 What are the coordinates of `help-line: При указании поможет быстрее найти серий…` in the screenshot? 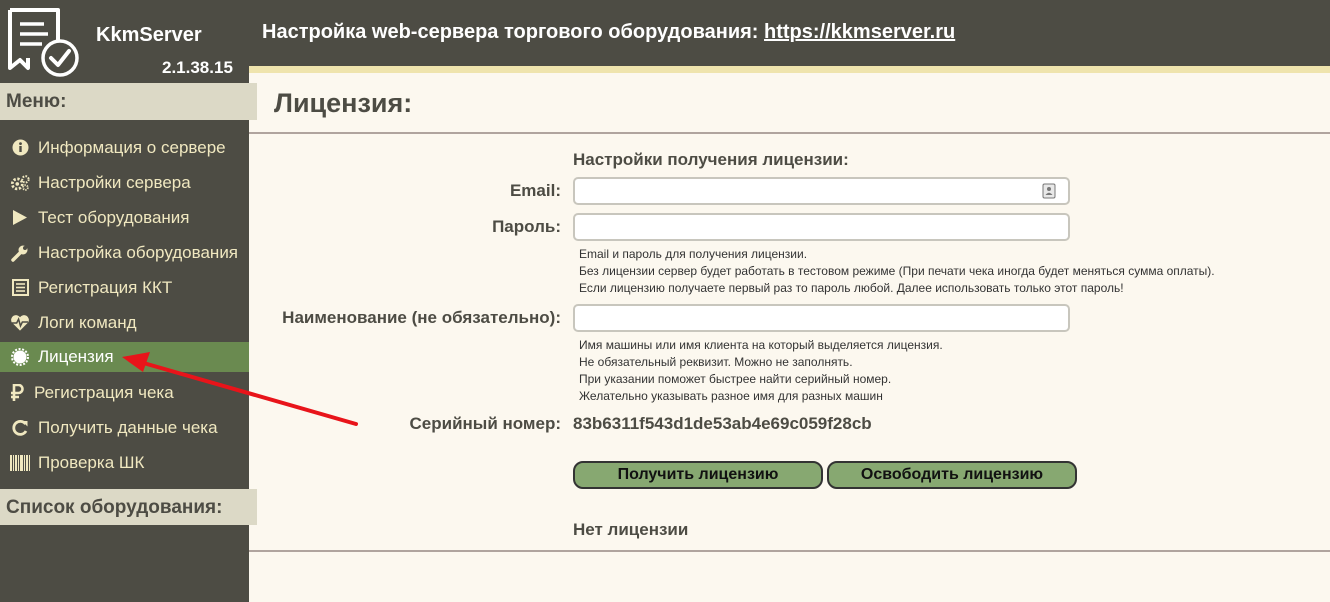 It's located at (735, 379).